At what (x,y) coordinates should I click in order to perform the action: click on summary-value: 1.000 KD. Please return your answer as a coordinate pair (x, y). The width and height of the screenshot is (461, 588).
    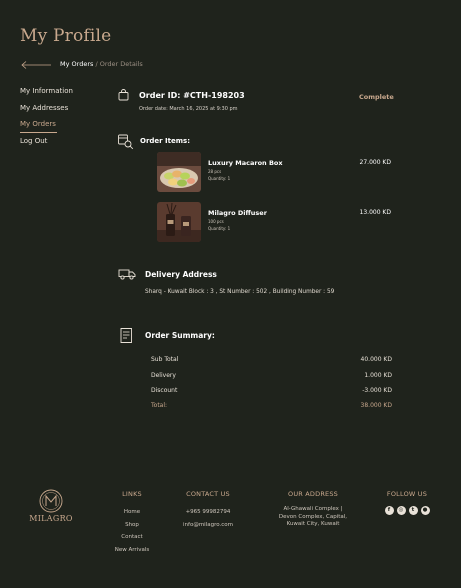
    Looking at the image, I should click on (378, 375).